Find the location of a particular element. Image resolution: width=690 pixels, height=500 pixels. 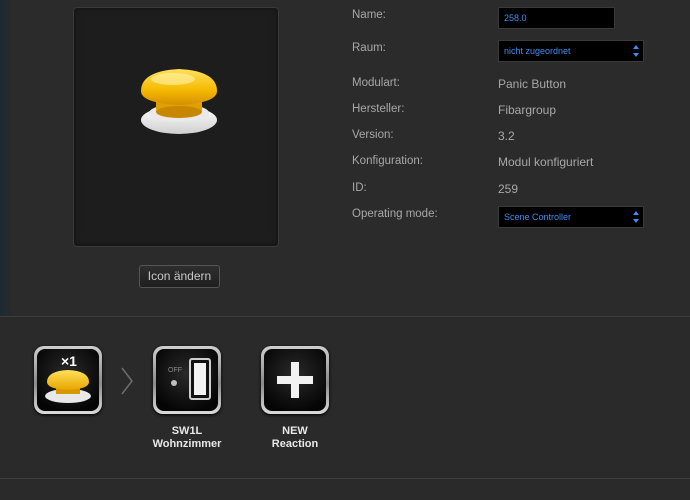

operating-mode-select: Scene Controller is located at coordinates (571, 217).